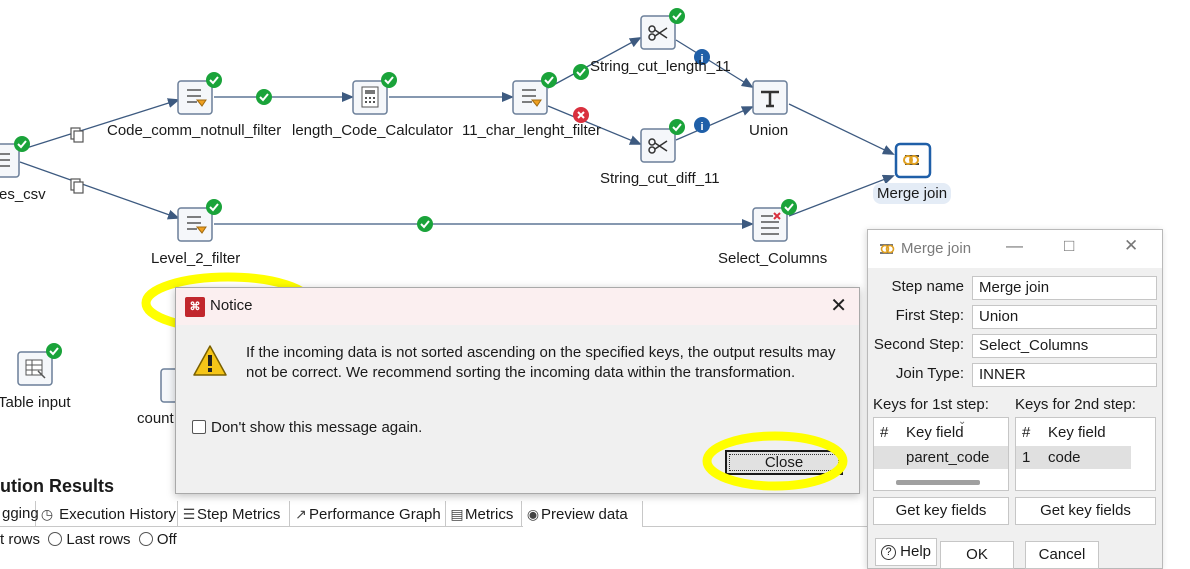 The height and width of the screenshot is (569, 1190). Describe the element at coordinates (301, 514) in the screenshot. I see `graph-icon: ↗` at that location.